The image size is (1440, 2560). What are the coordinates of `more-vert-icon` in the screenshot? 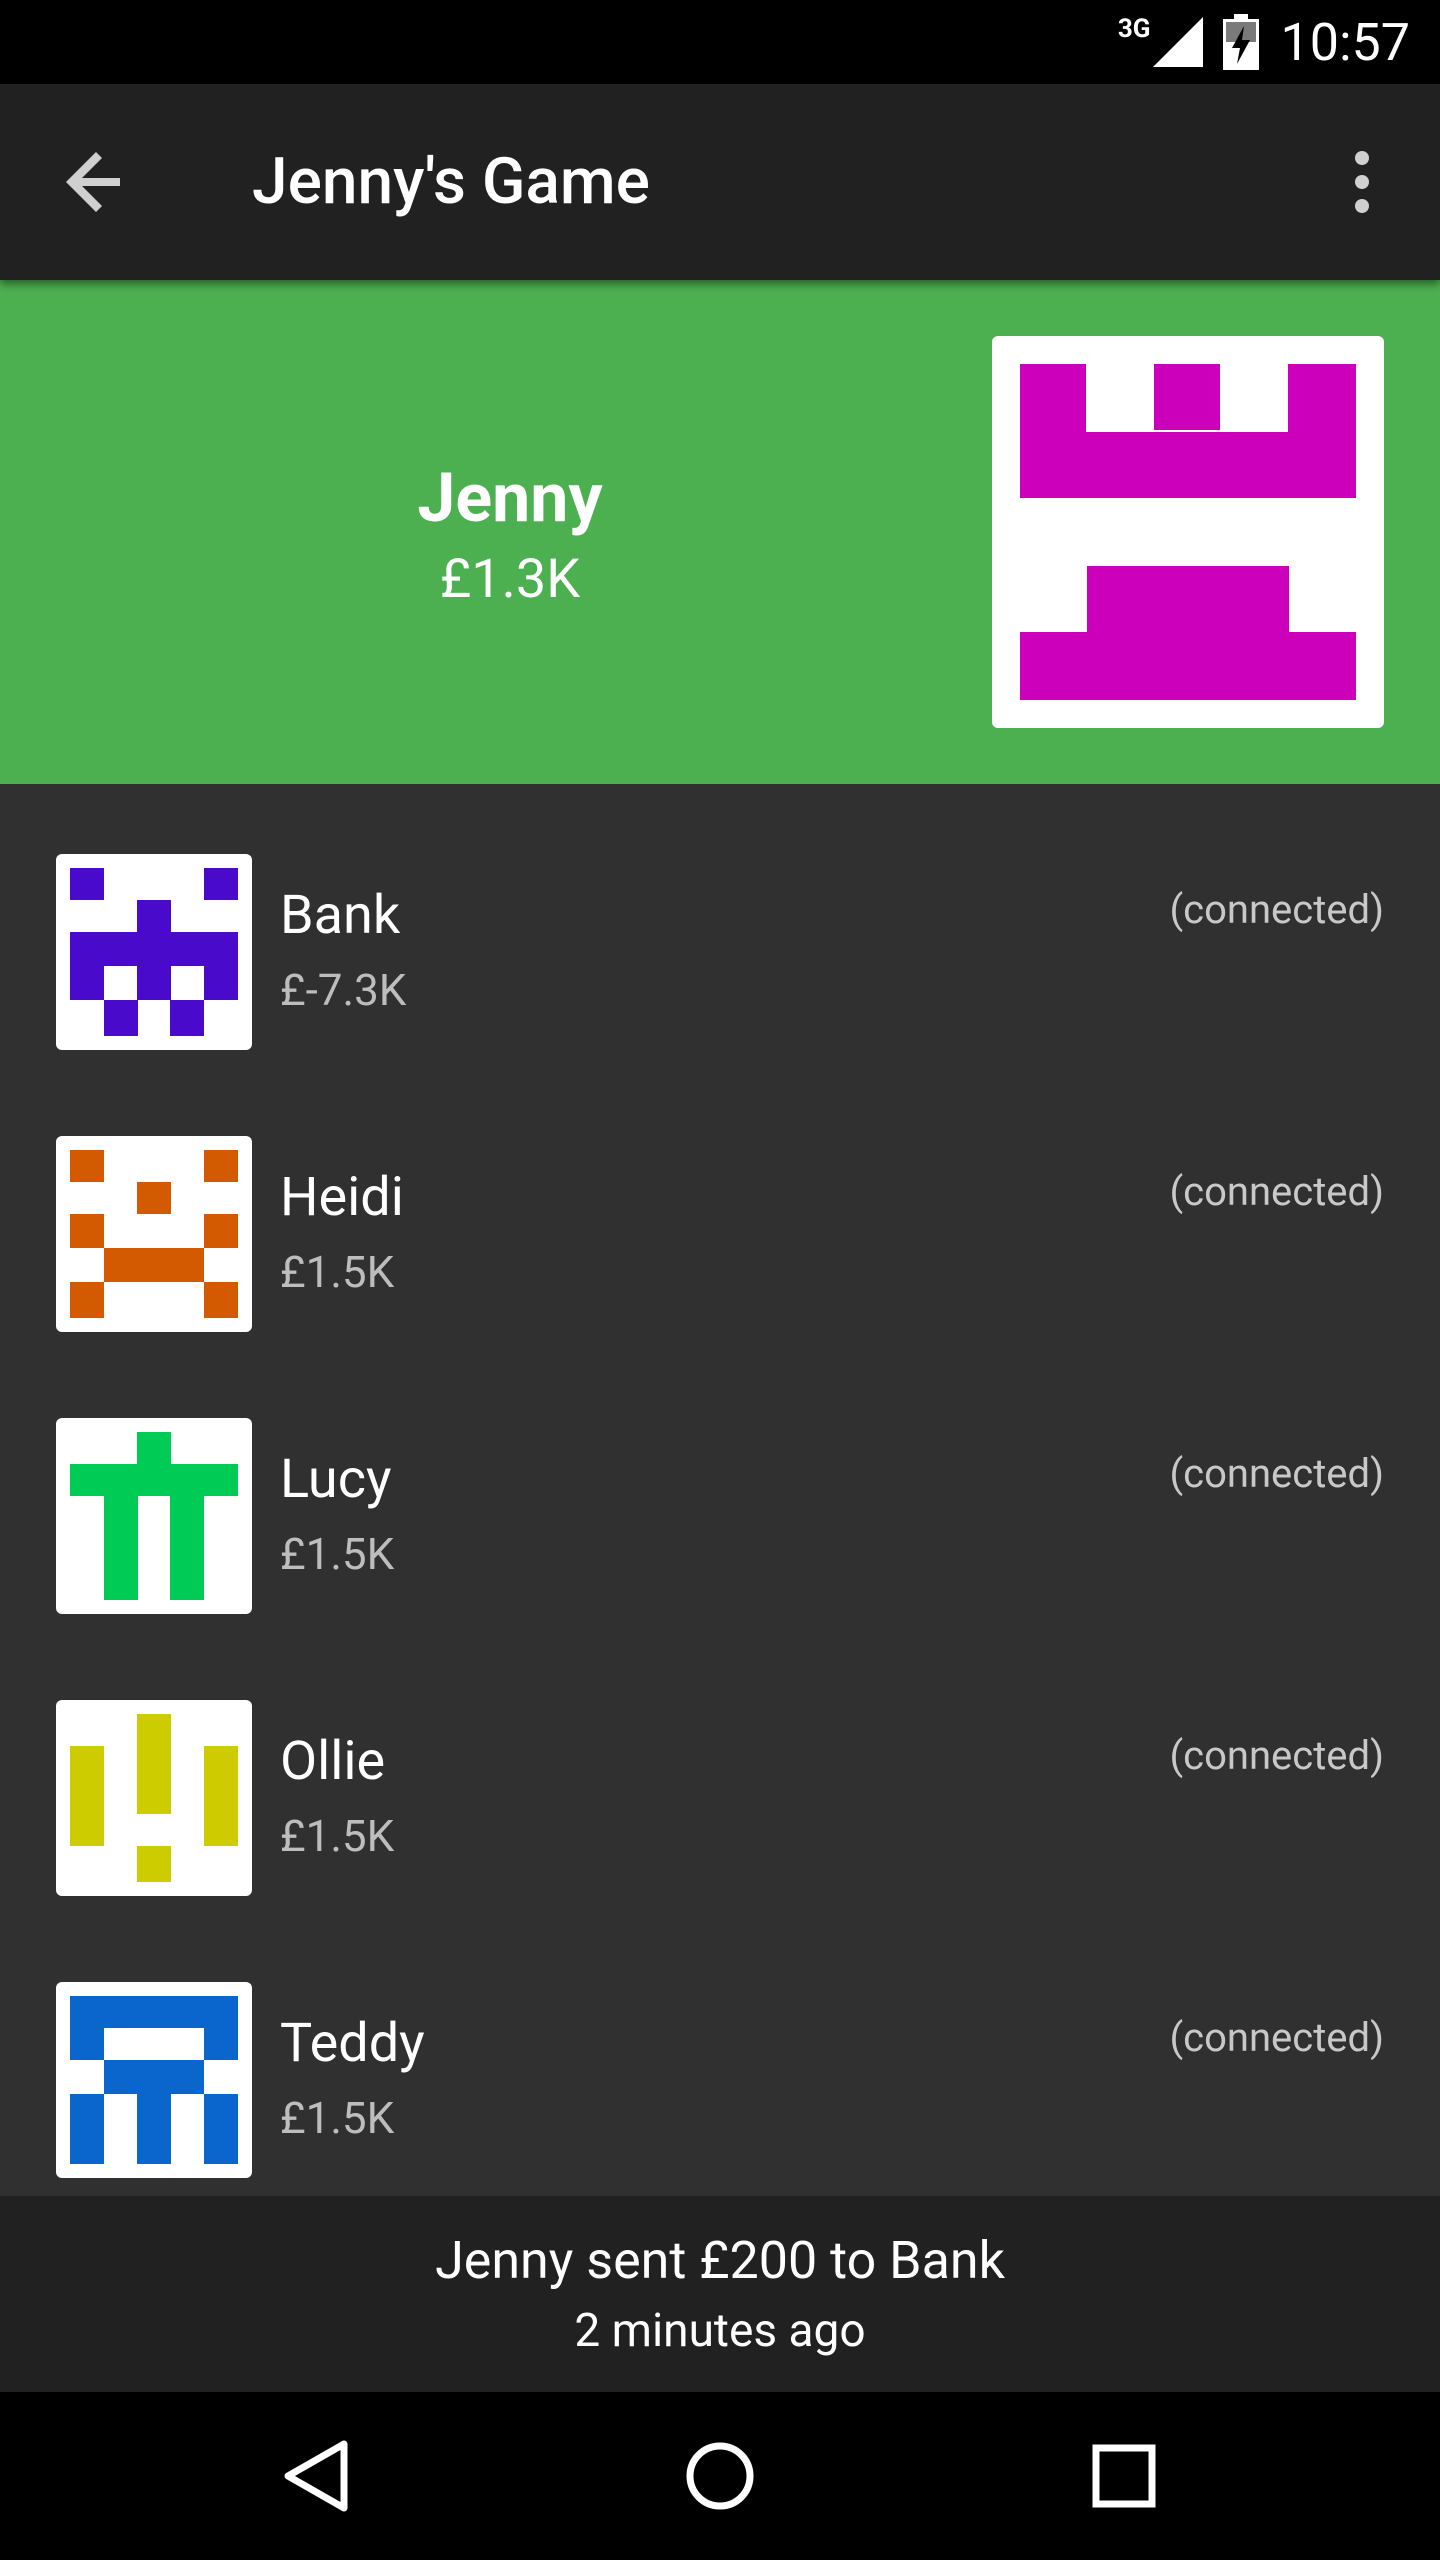 It's located at (1362, 182).